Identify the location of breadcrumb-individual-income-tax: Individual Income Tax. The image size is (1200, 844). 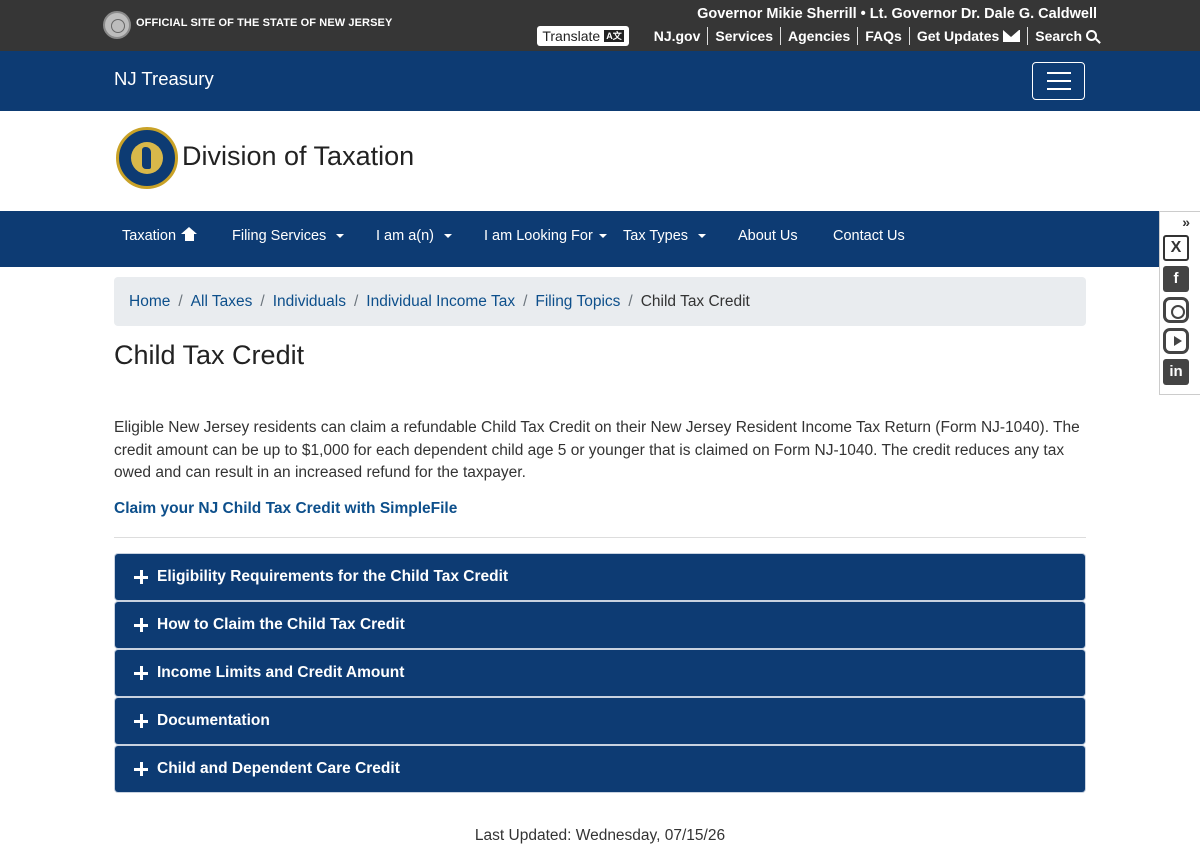
(440, 302).